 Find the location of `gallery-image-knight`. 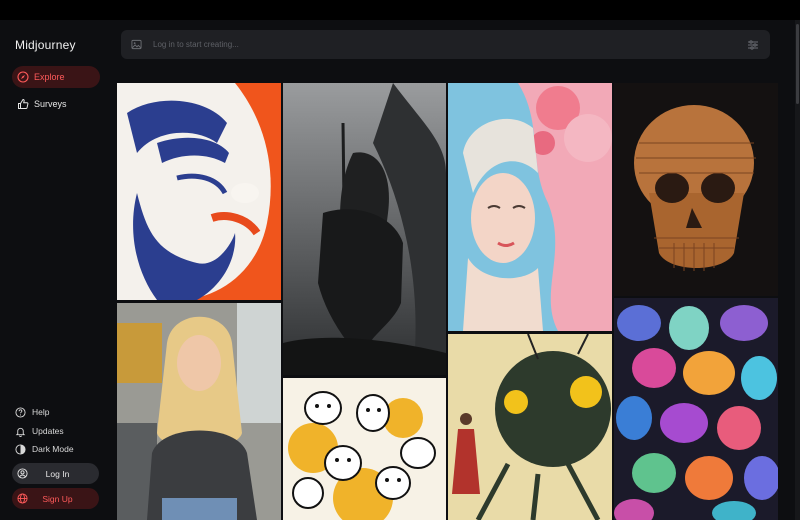

gallery-image-knight is located at coordinates (364, 229).